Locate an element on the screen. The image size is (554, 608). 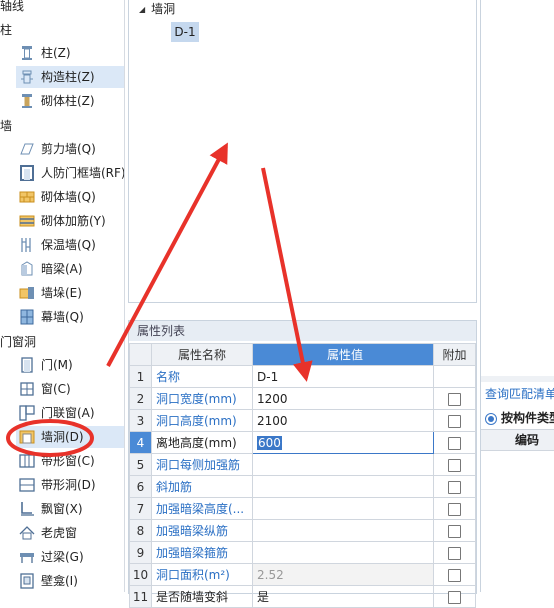
tree-item-bay-window: 飘窗(X) is located at coordinates (70, 509).